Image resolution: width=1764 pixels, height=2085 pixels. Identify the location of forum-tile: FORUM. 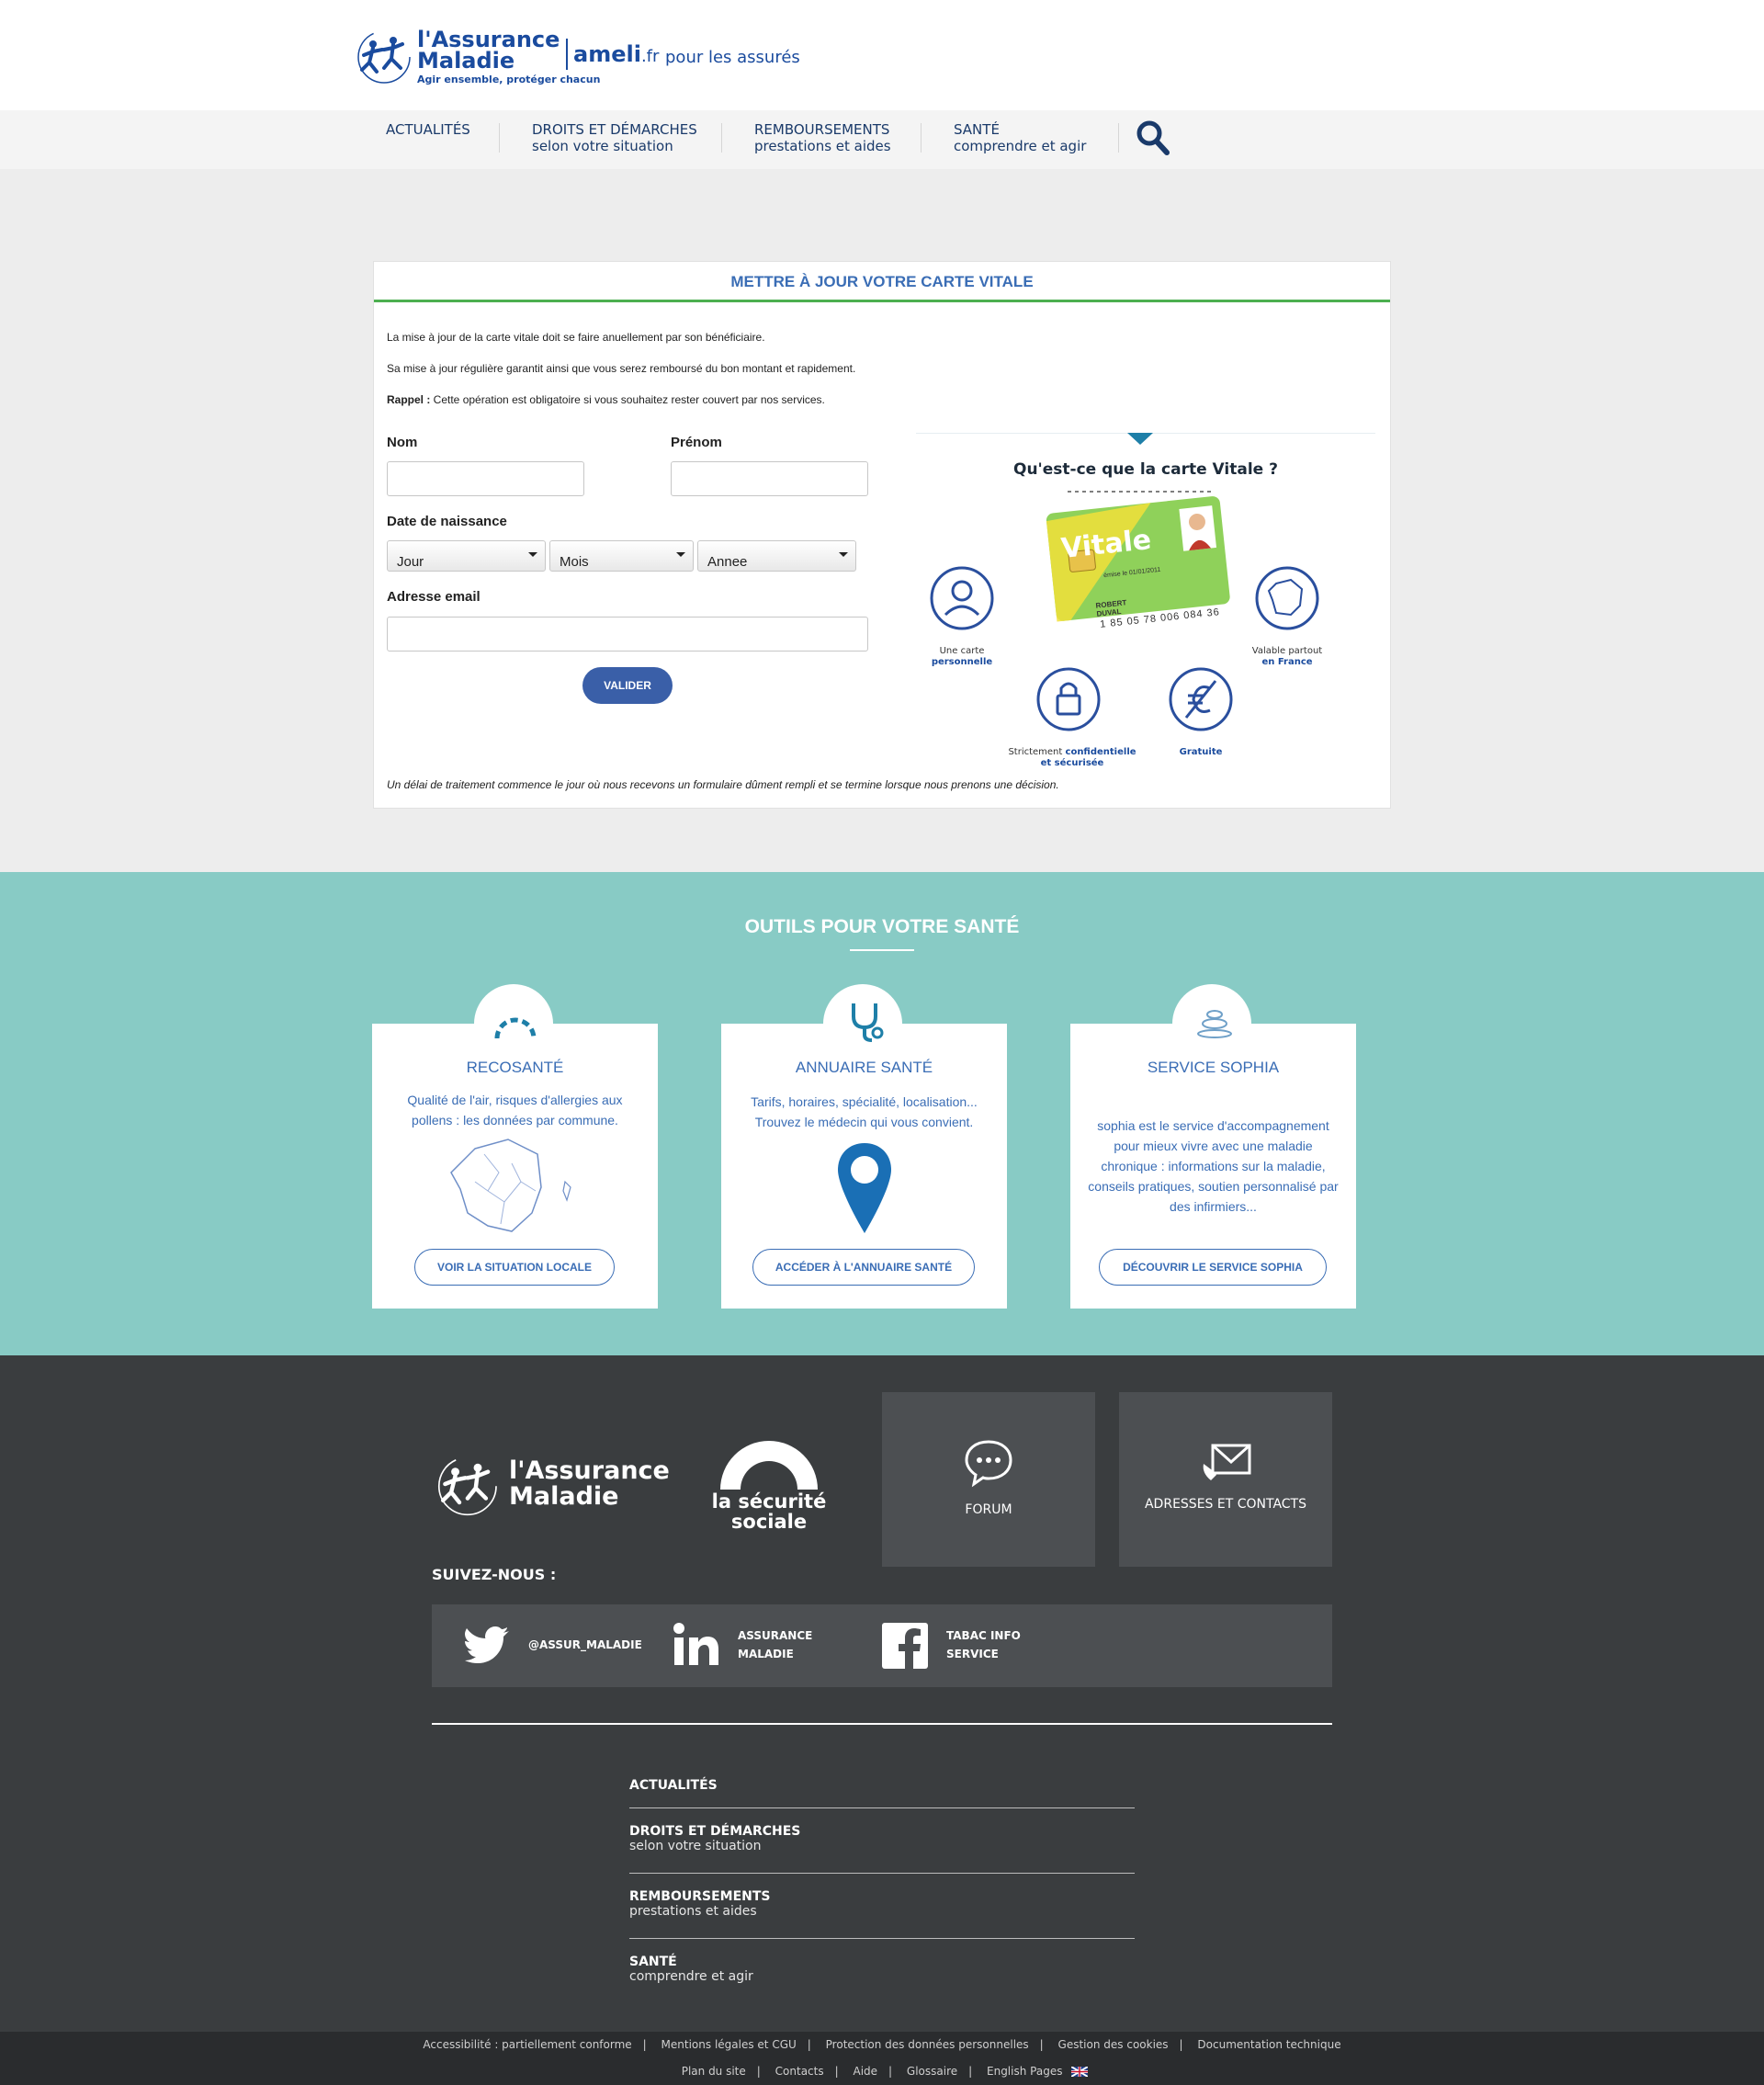
(988, 1480).